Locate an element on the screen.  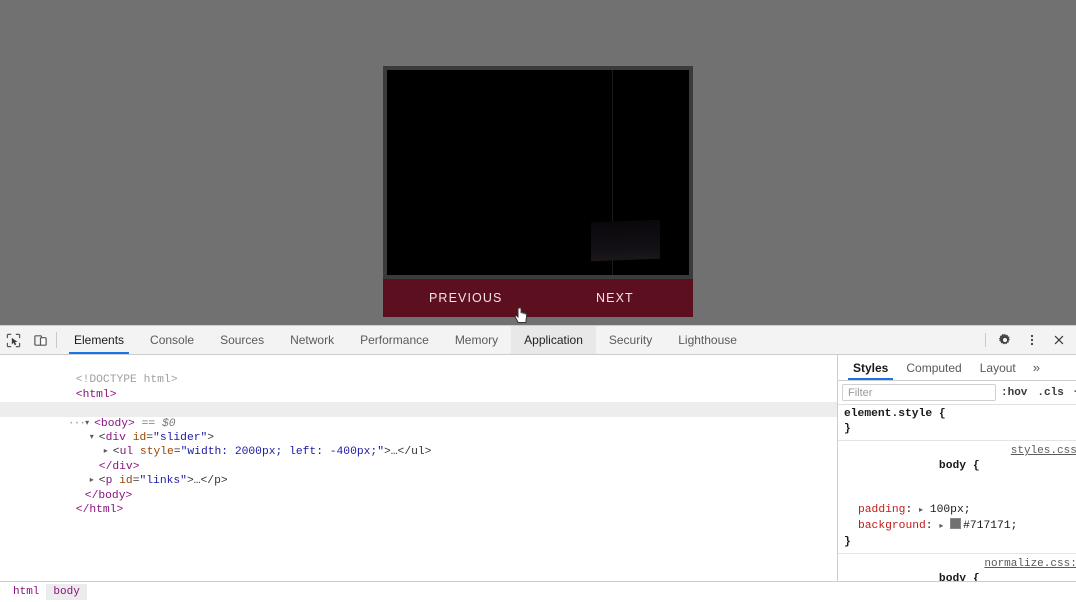
hov-toggle: :hov is located at coordinates (1014, 393).